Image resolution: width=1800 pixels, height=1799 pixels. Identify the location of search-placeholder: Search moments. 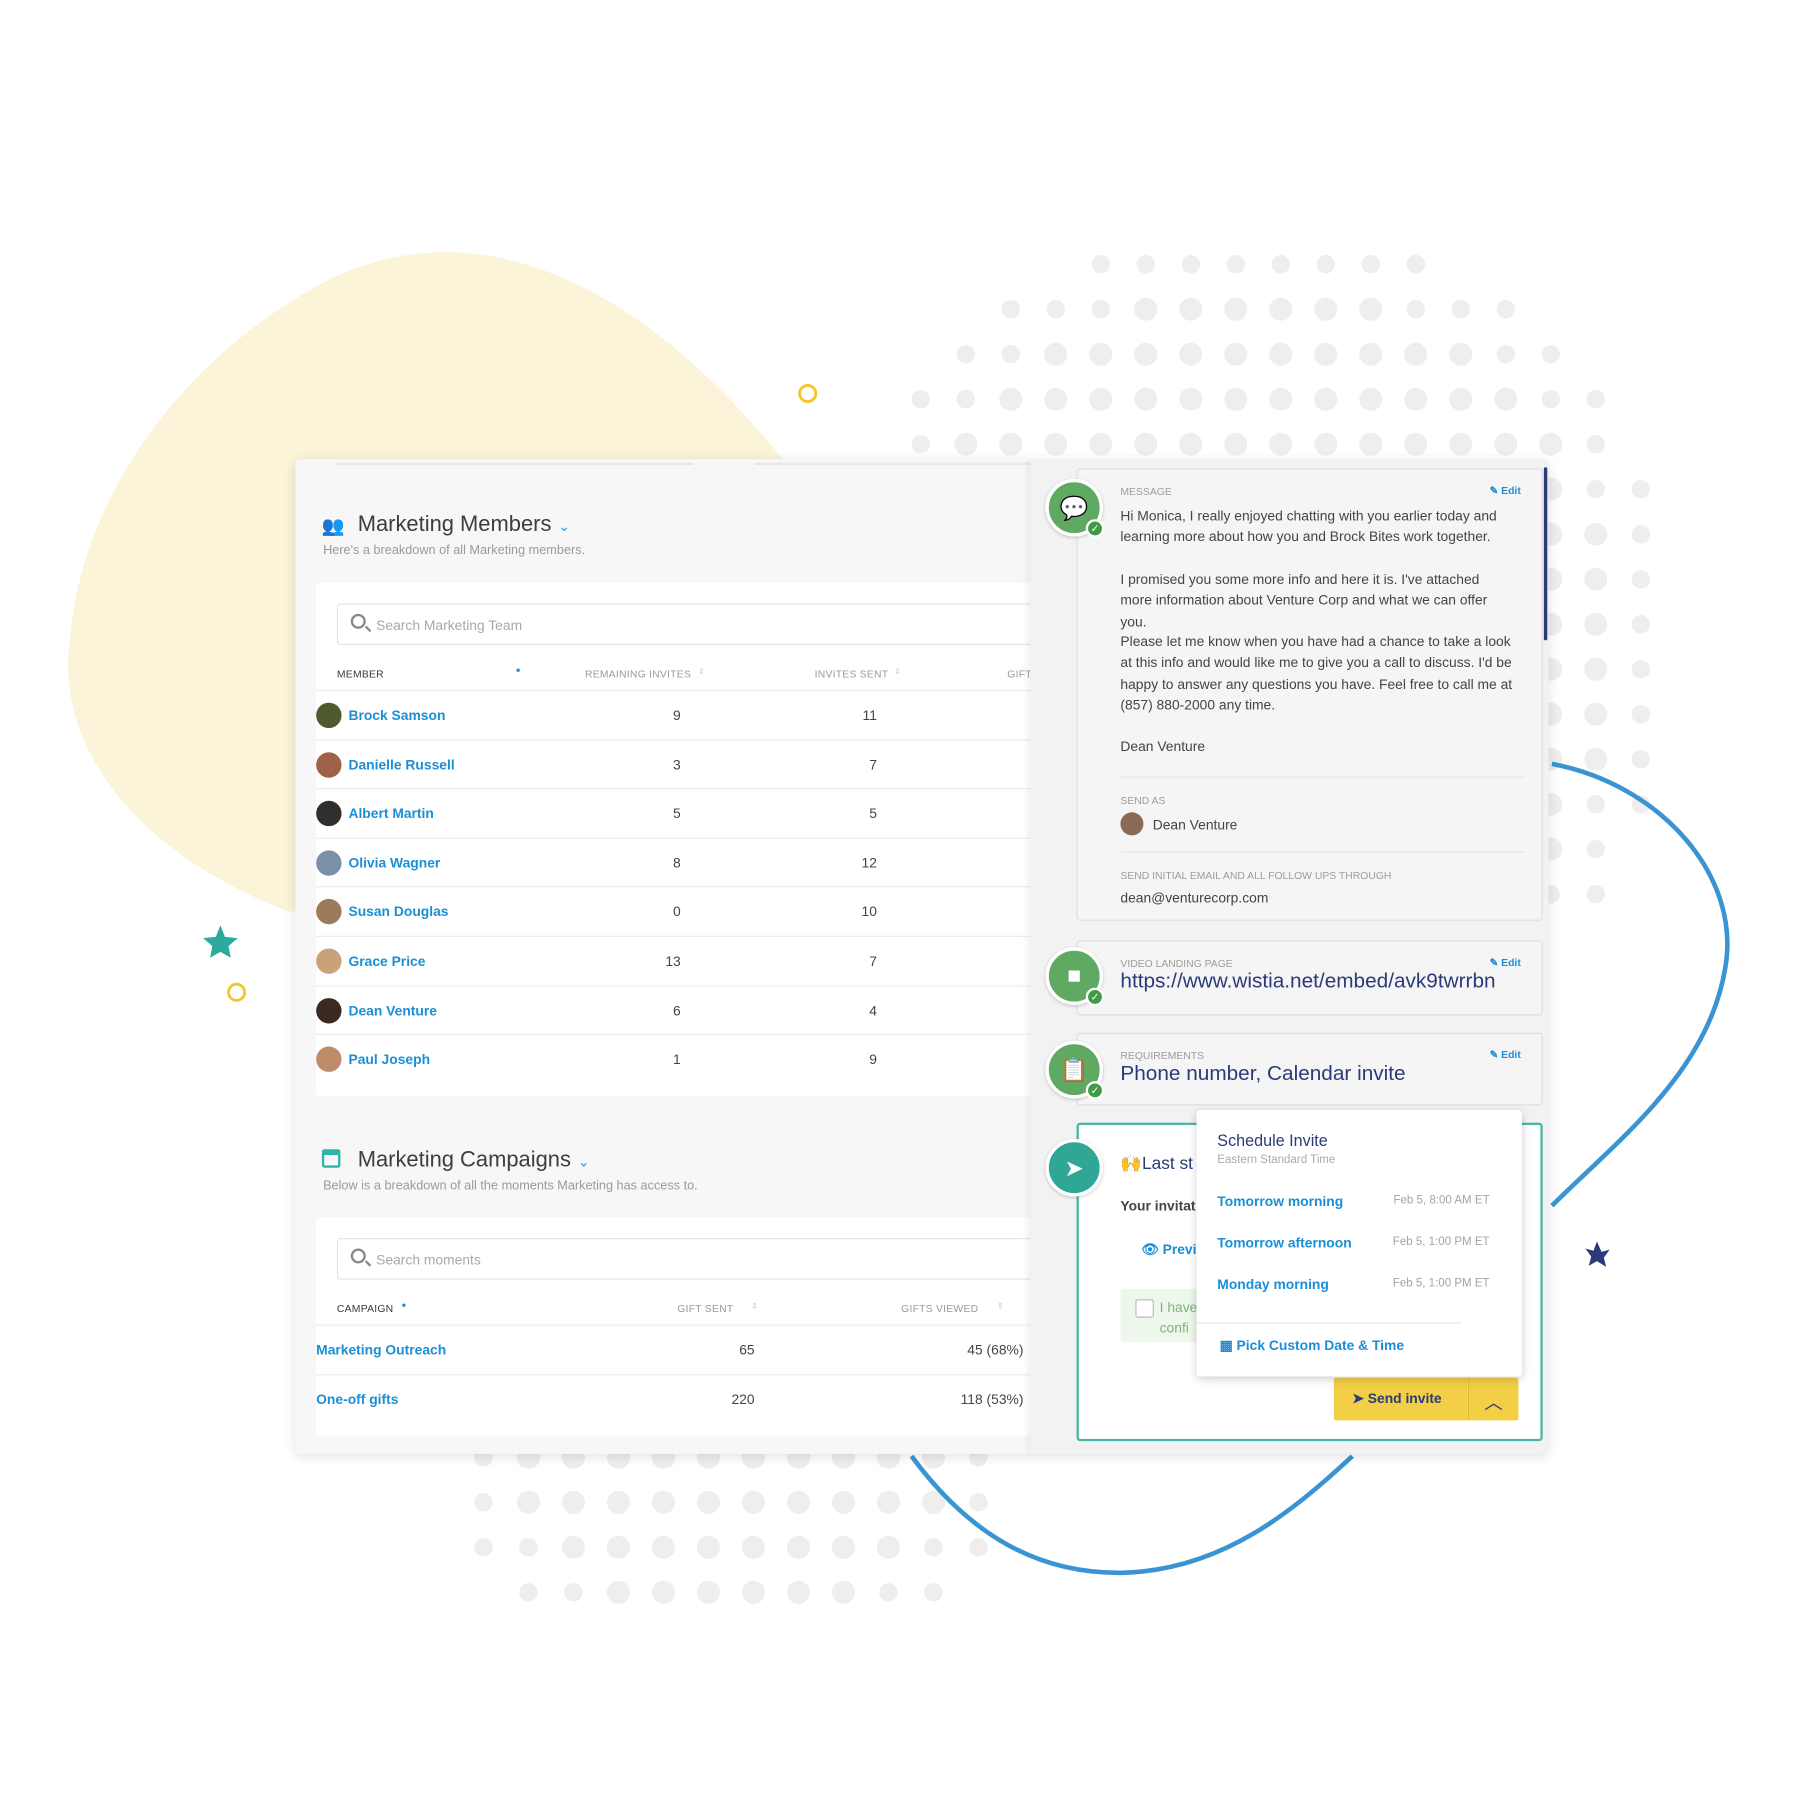
(428, 1260).